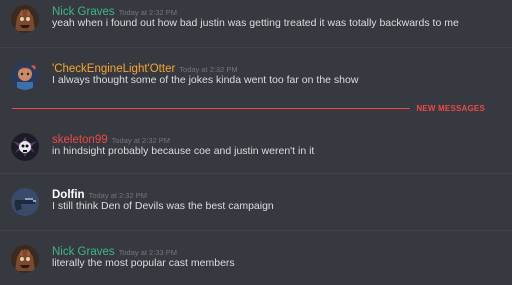 This screenshot has height=285, width=512. What do you see at coordinates (25, 147) in the screenshot?
I see `skull-avatar` at bounding box center [25, 147].